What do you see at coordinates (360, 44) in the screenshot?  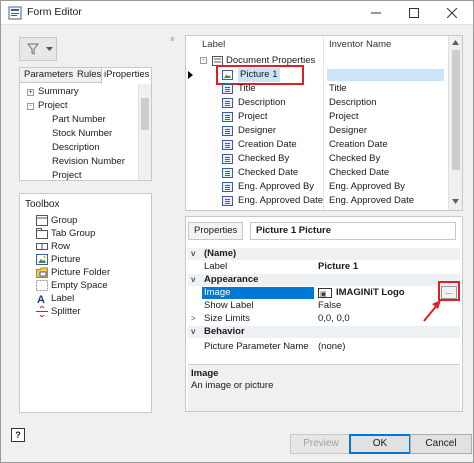 I see `column-header-inventor-name: Inventor Name` at bounding box center [360, 44].